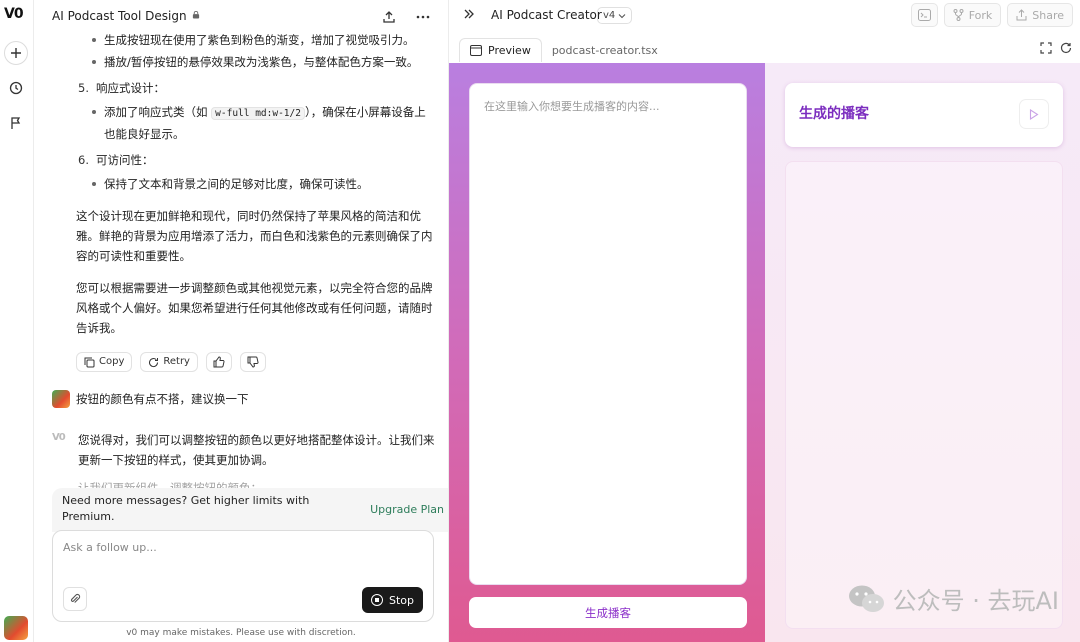 The image size is (1080, 642). I want to click on watermark-text: 公众号 · 去玩AI, so click(975, 601).